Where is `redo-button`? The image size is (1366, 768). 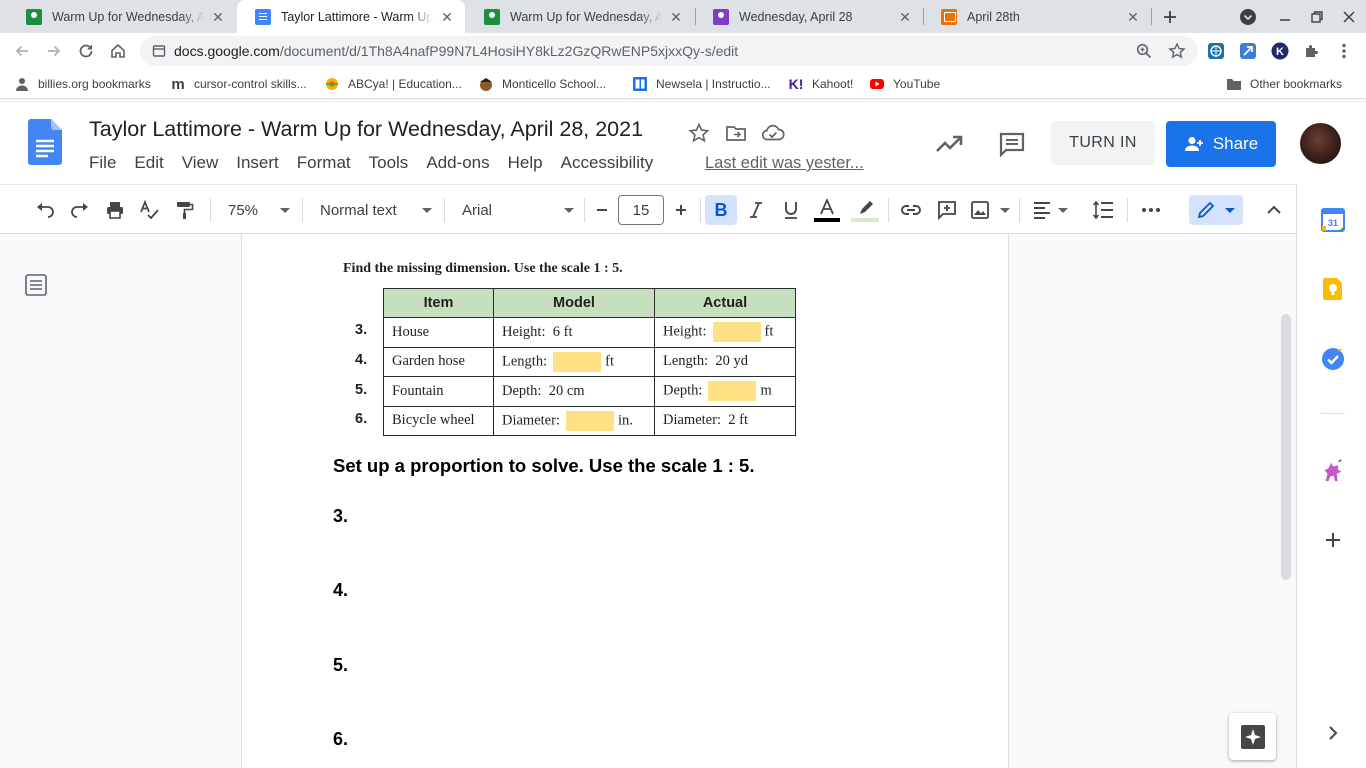
redo-button is located at coordinates (80, 210).